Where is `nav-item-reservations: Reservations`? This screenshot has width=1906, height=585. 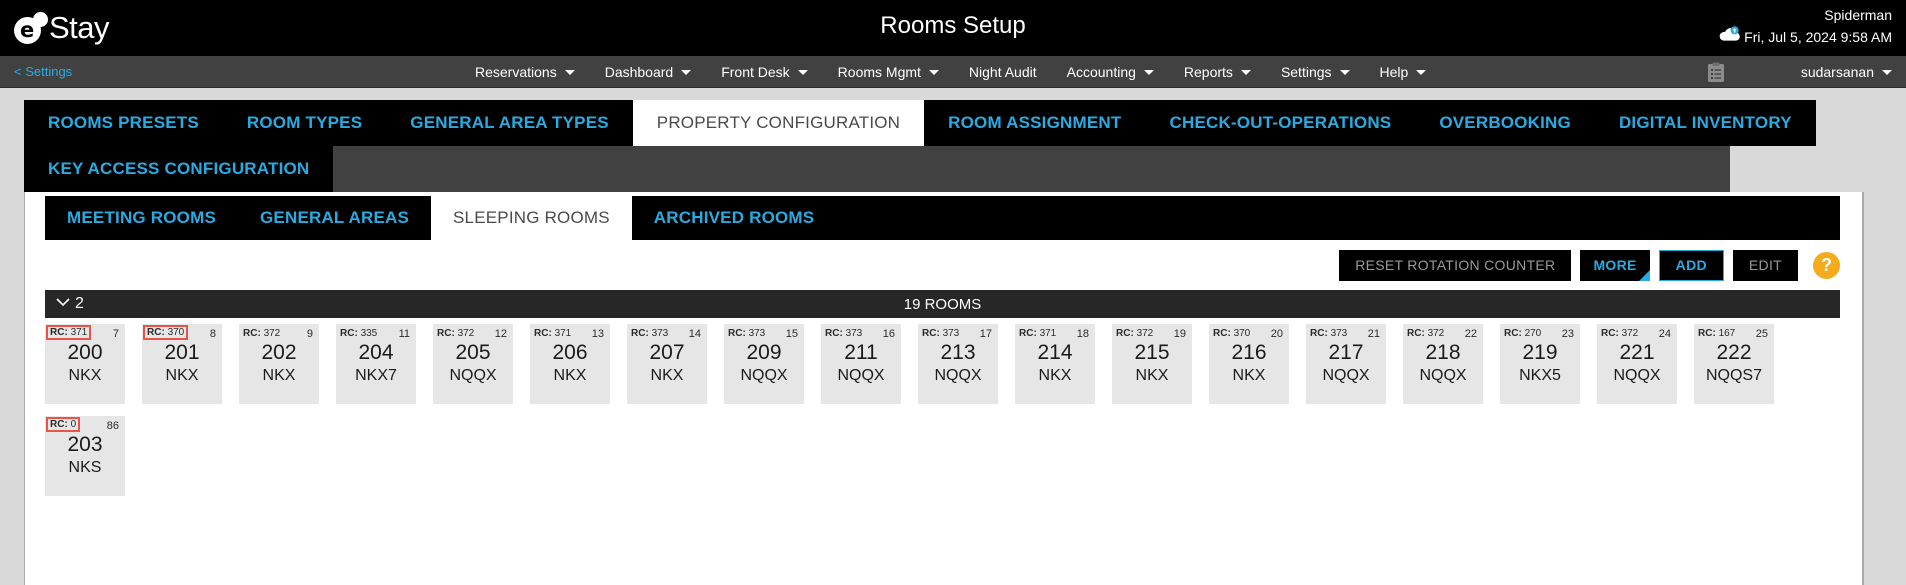 nav-item-reservations: Reservations is located at coordinates (525, 72).